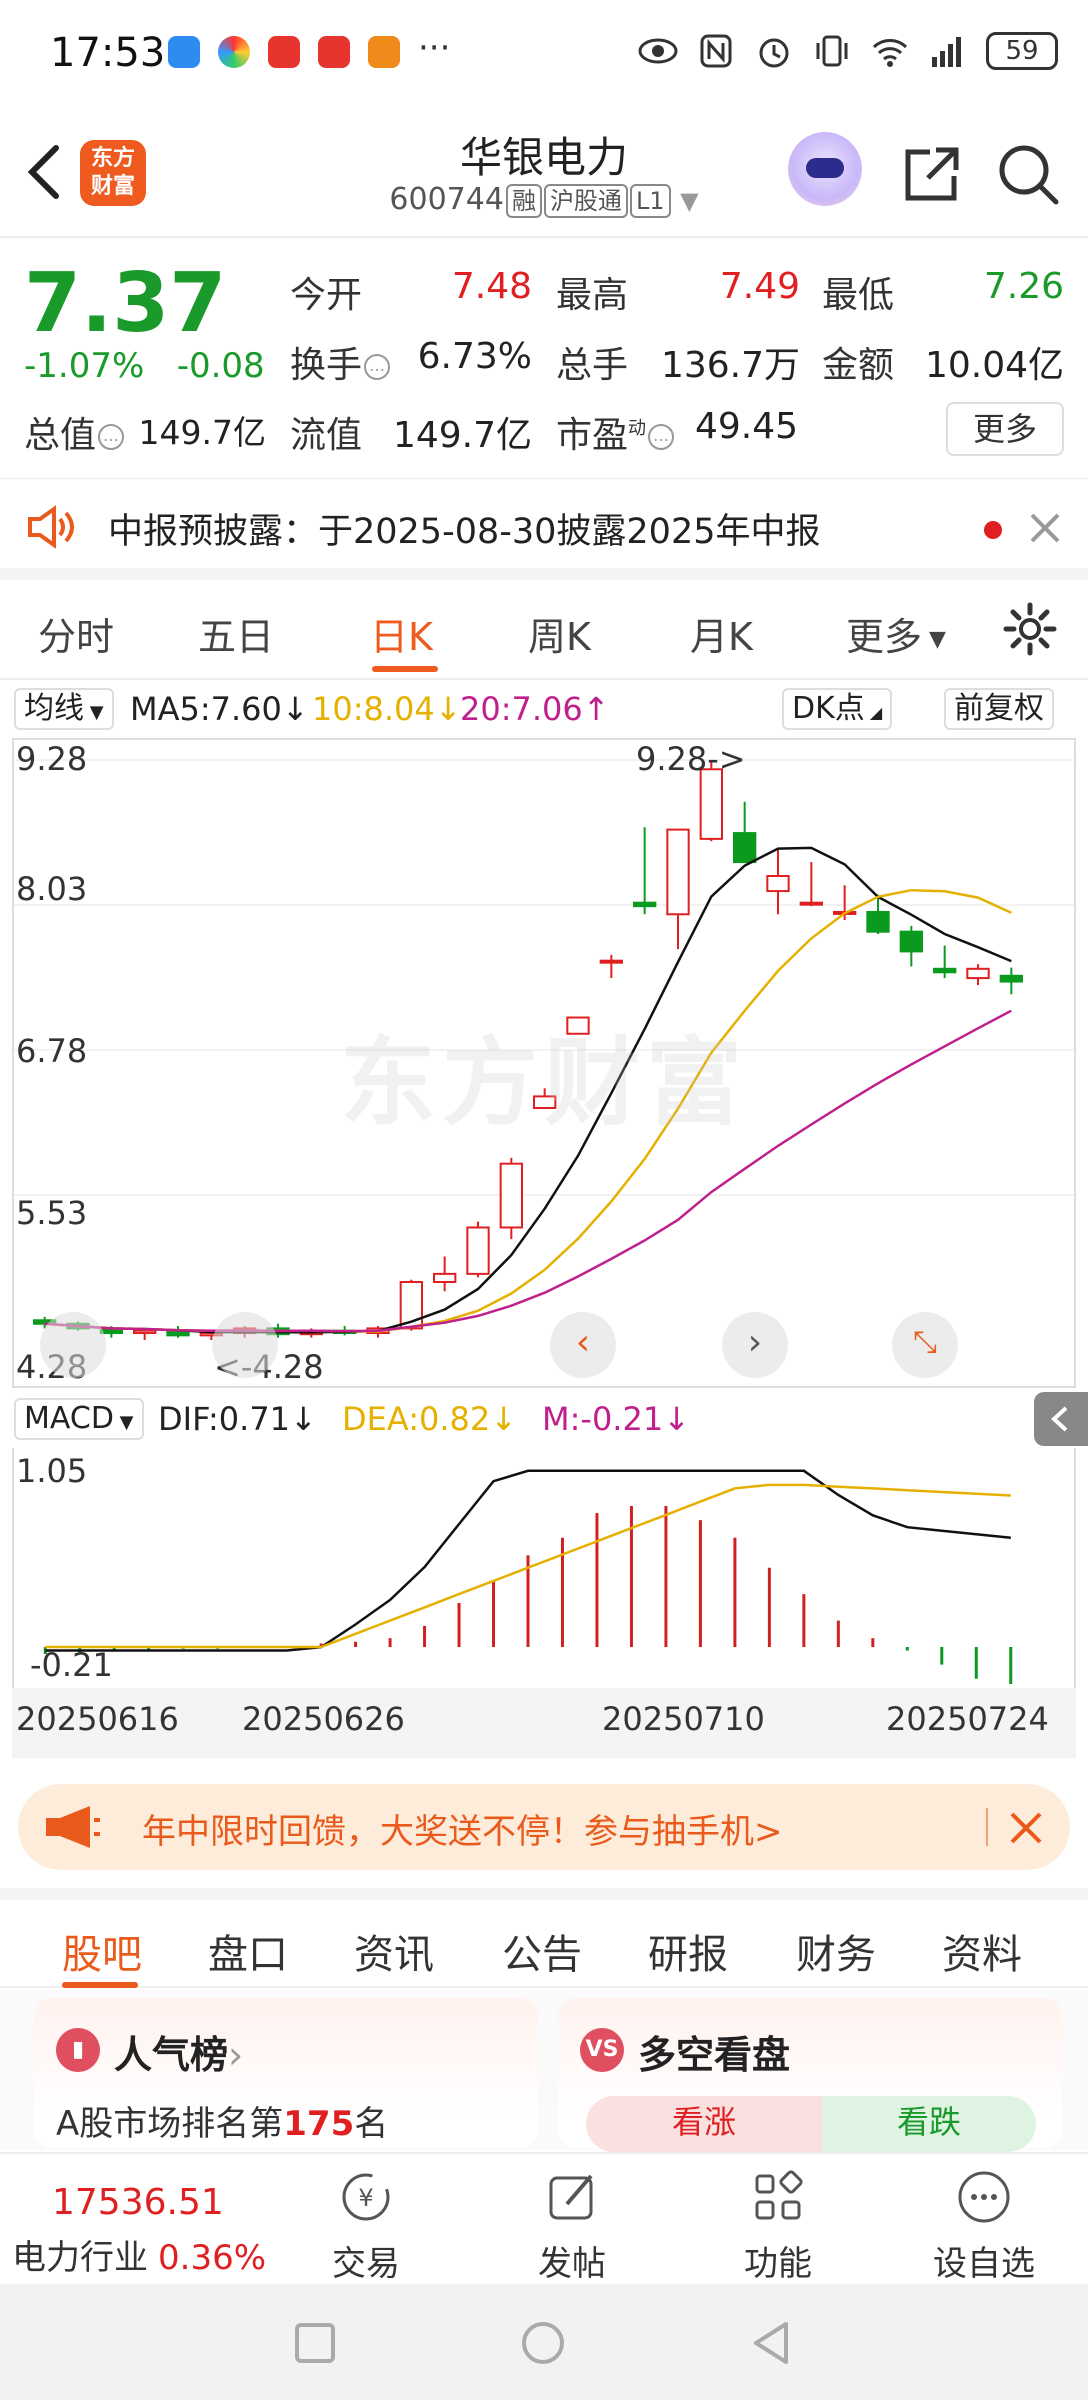 The width and height of the screenshot is (1088, 2400). What do you see at coordinates (542, 1951) in the screenshot?
I see `tab-announcements: 公告` at bounding box center [542, 1951].